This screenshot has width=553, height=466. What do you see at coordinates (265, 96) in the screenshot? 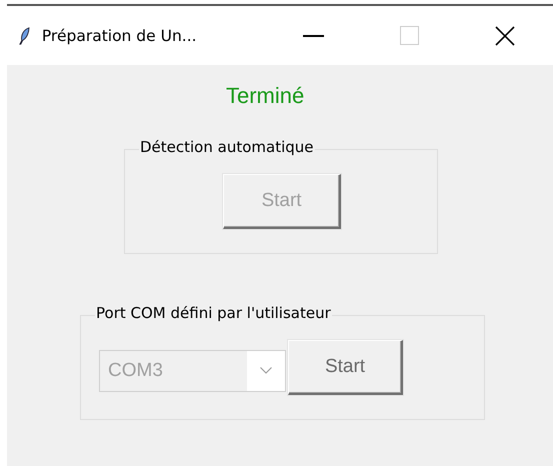
I see `status-text: Terminé` at bounding box center [265, 96].